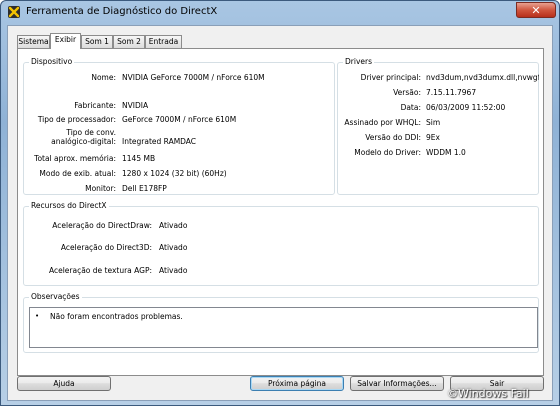 The height and width of the screenshot is (406, 560). Describe the element at coordinates (55, 296) in the screenshot. I see `observacoes-title: Observações` at that location.